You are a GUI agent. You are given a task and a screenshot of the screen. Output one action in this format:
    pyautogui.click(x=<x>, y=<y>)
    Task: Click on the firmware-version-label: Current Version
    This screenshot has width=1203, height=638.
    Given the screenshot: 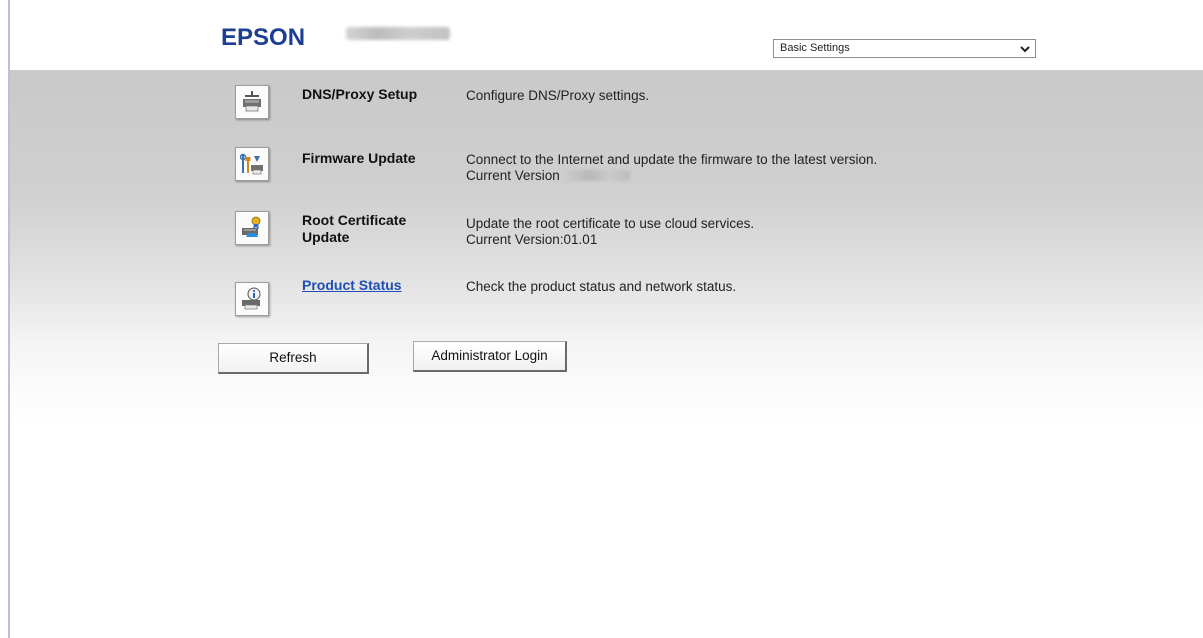 What is the action you would take?
    pyautogui.click(x=513, y=175)
    